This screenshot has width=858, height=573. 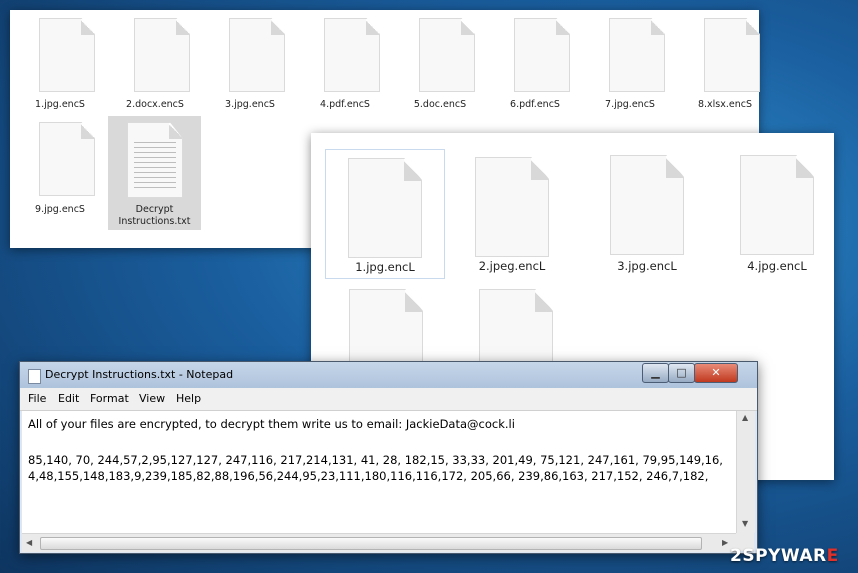 What do you see at coordinates (60, 209) in the screenshot?
I see `file-name: 9.jpg.encS` at bounding box center [60, 209].